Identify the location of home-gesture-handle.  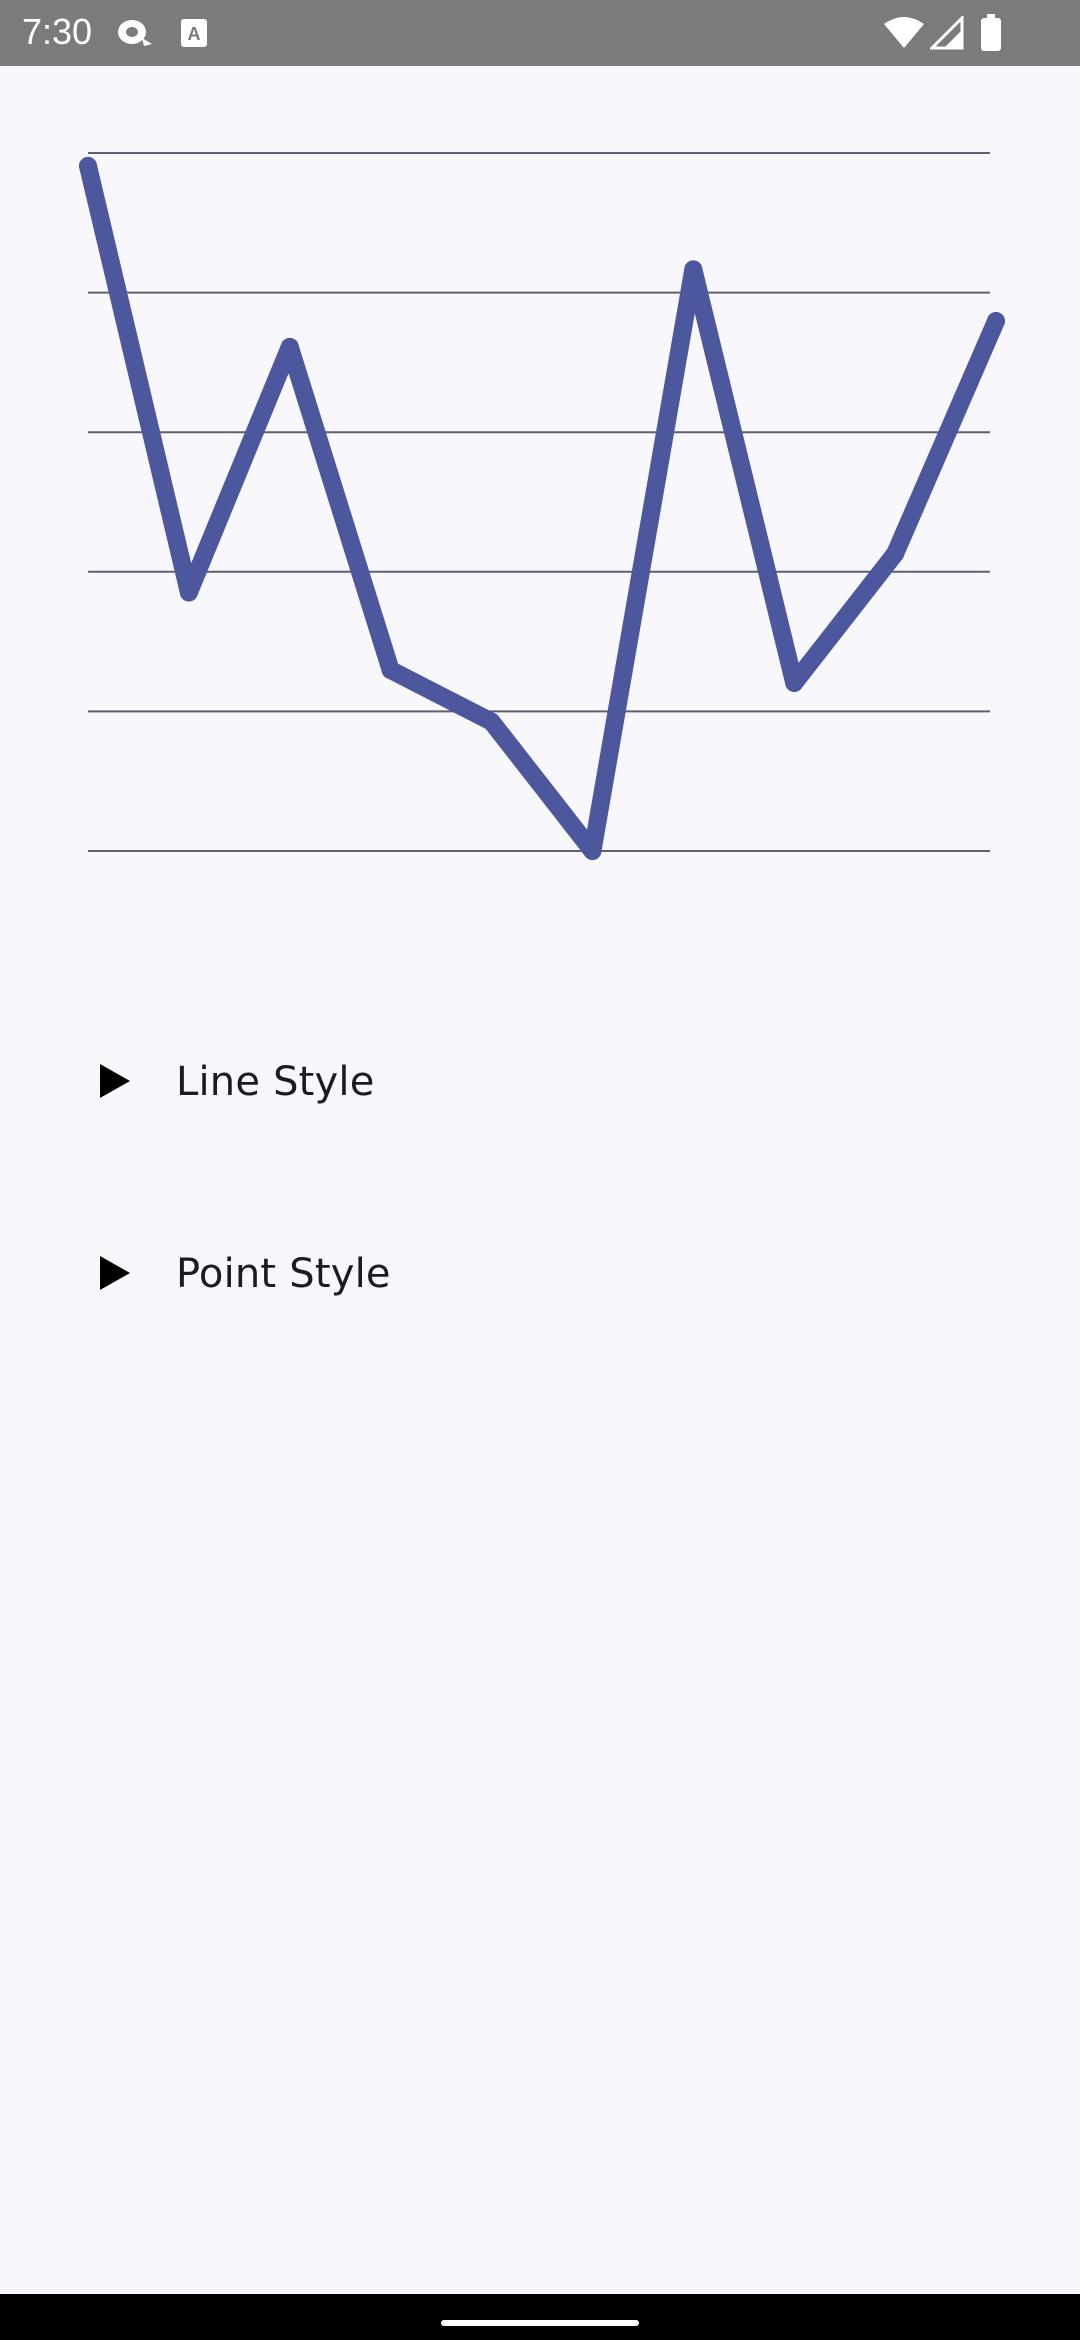
(540, 2323).